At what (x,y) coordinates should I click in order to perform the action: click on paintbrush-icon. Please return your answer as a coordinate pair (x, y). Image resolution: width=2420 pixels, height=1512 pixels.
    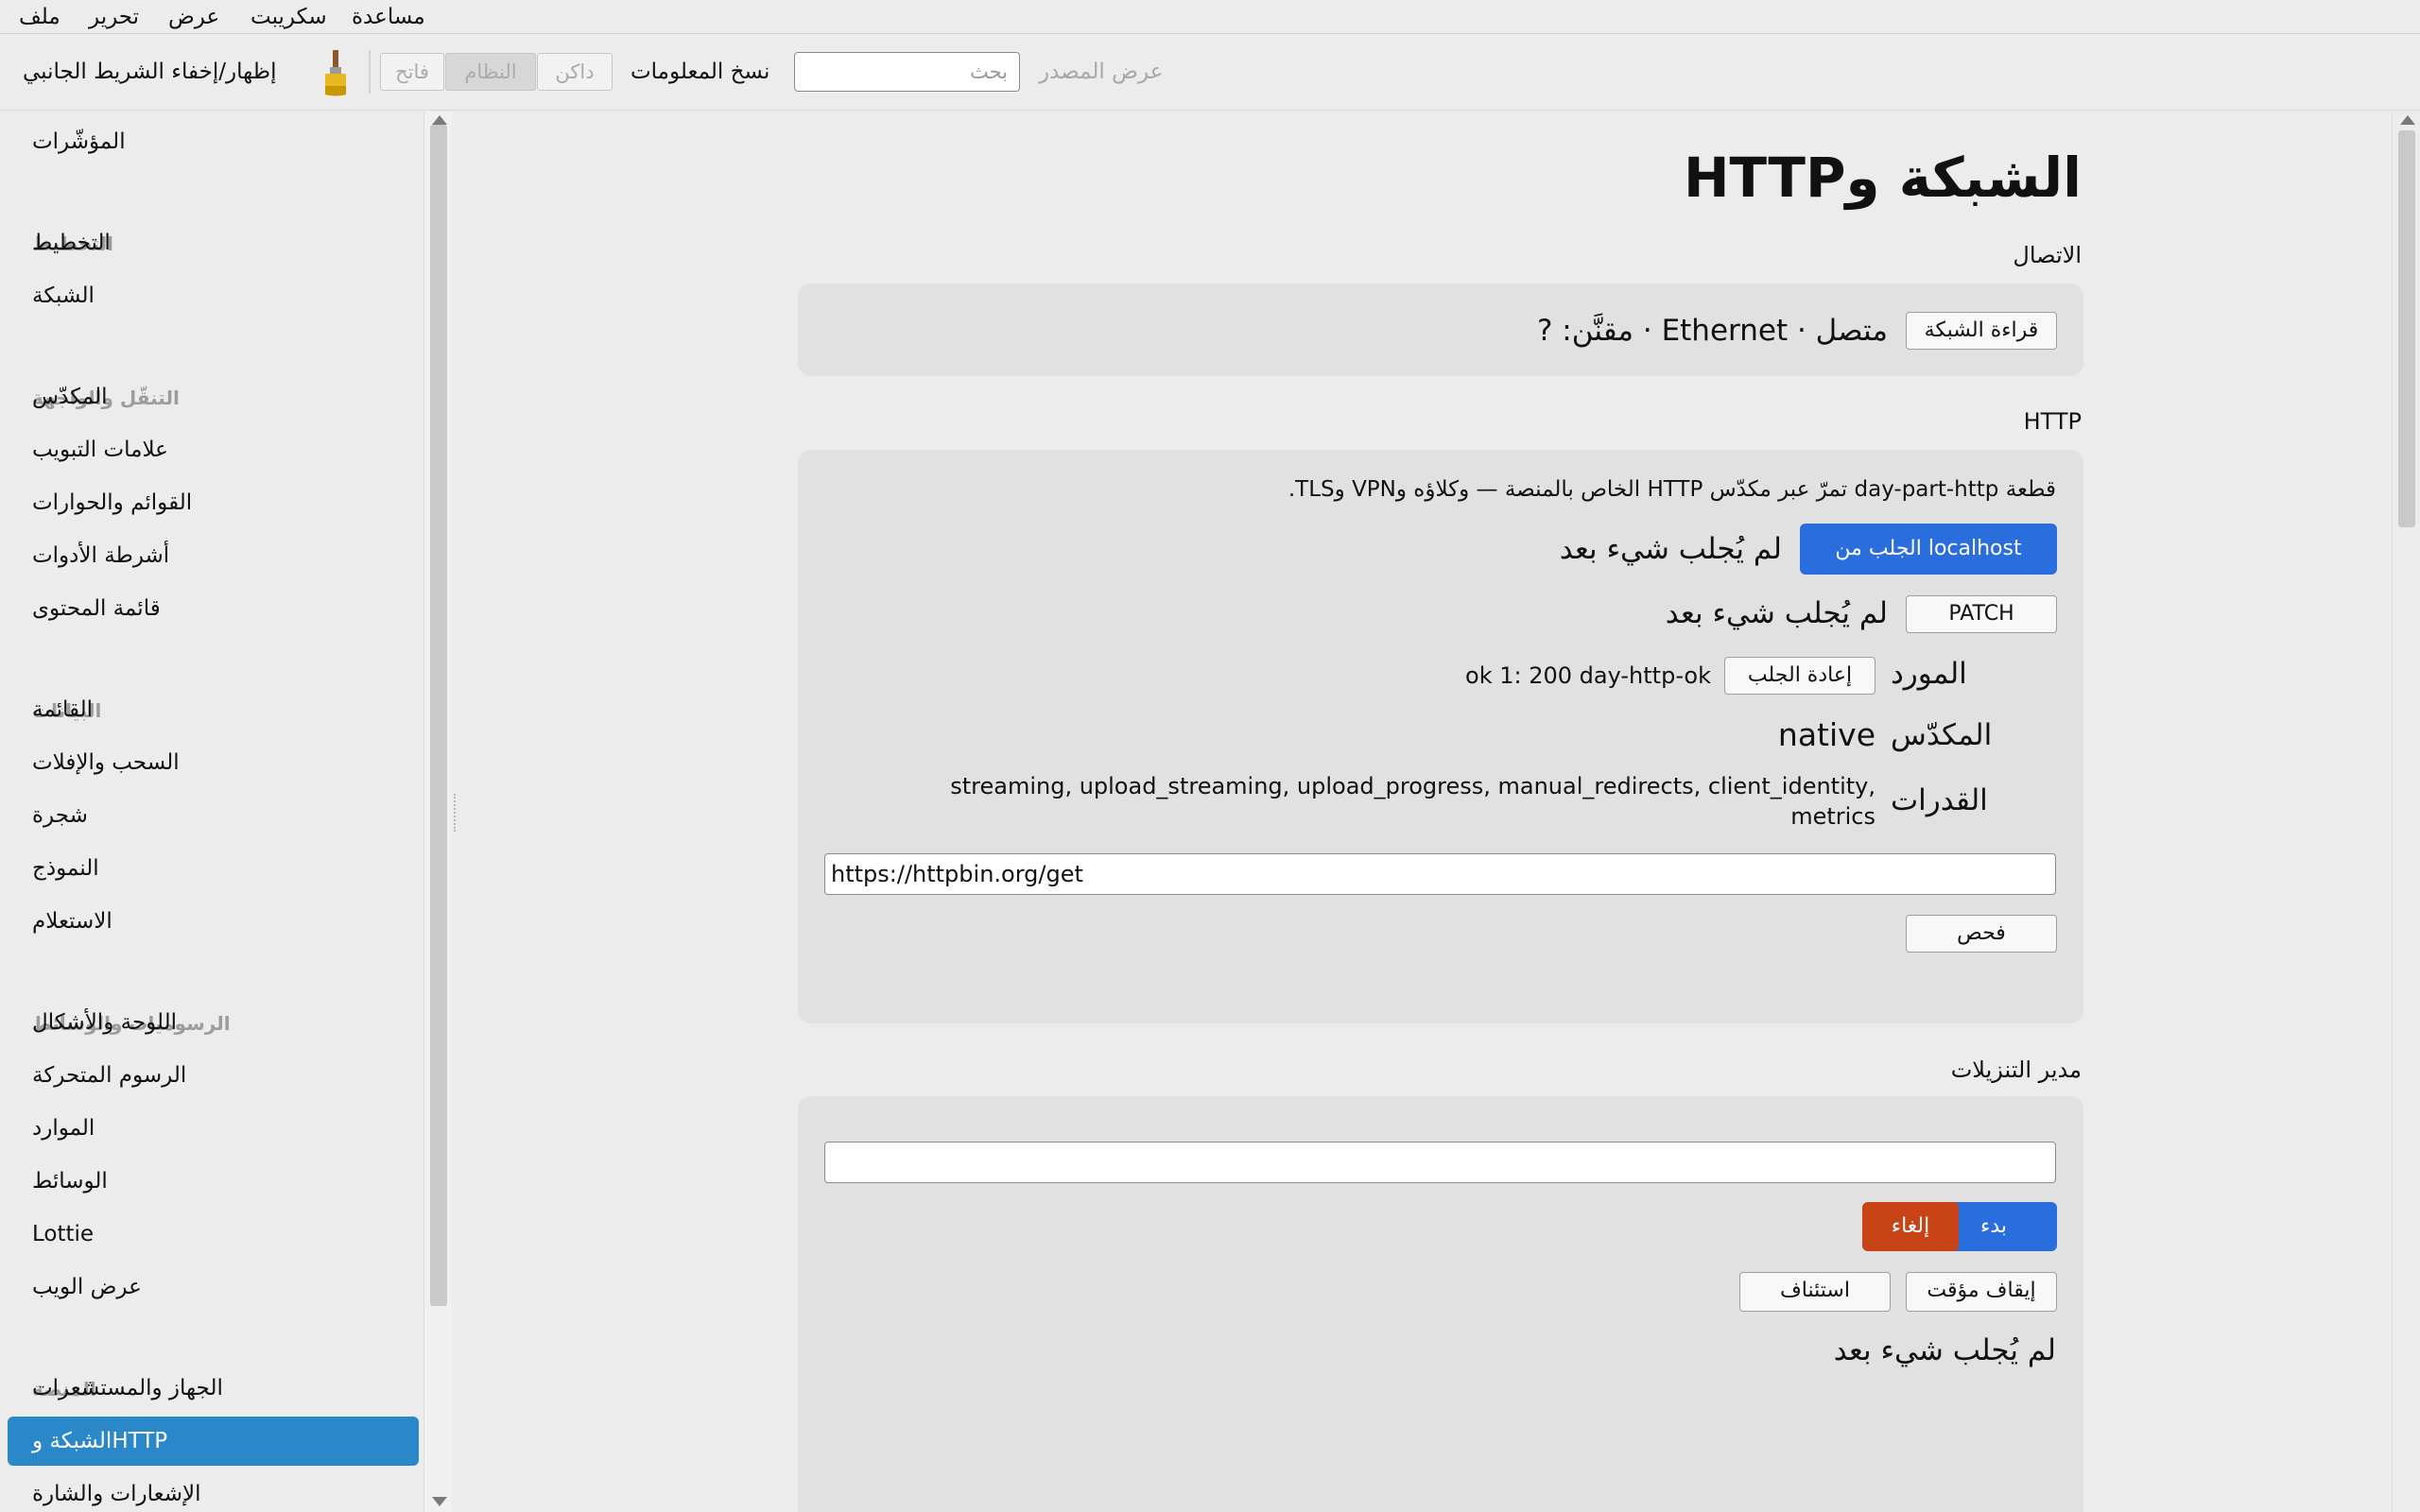
    Looking at the image, I should click on (335, 72).